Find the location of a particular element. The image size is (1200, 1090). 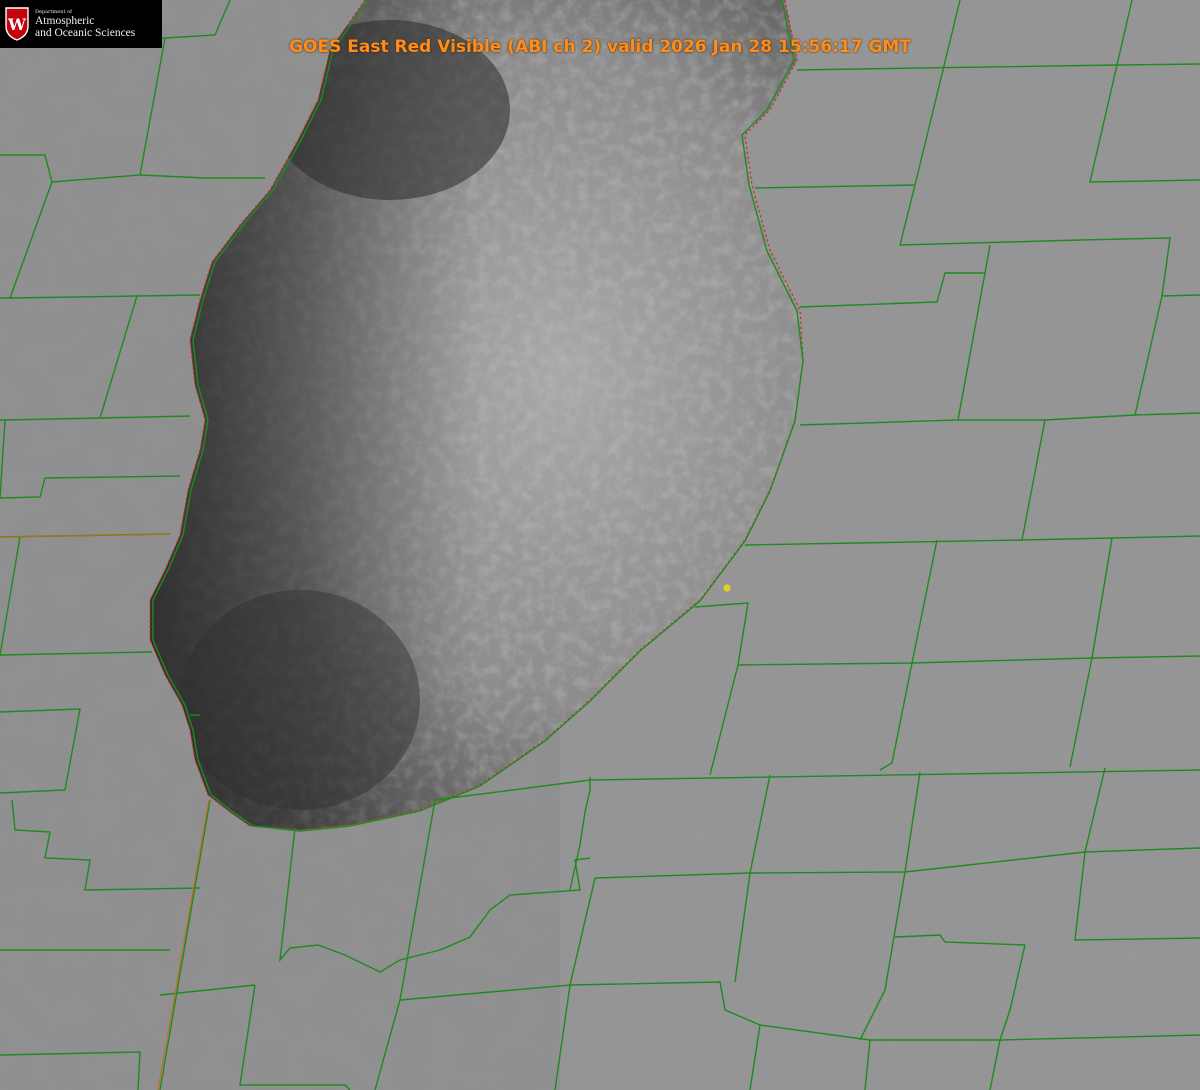

logo-line1: Atmospheric is located at coordinates (65, 21).